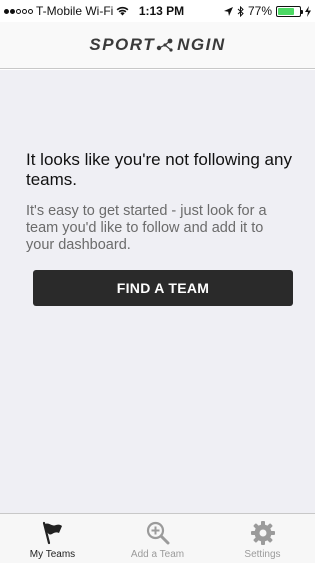  Describe the element at coordinates (53, 533) in the screenshot. I see `flag-icon` at that location.